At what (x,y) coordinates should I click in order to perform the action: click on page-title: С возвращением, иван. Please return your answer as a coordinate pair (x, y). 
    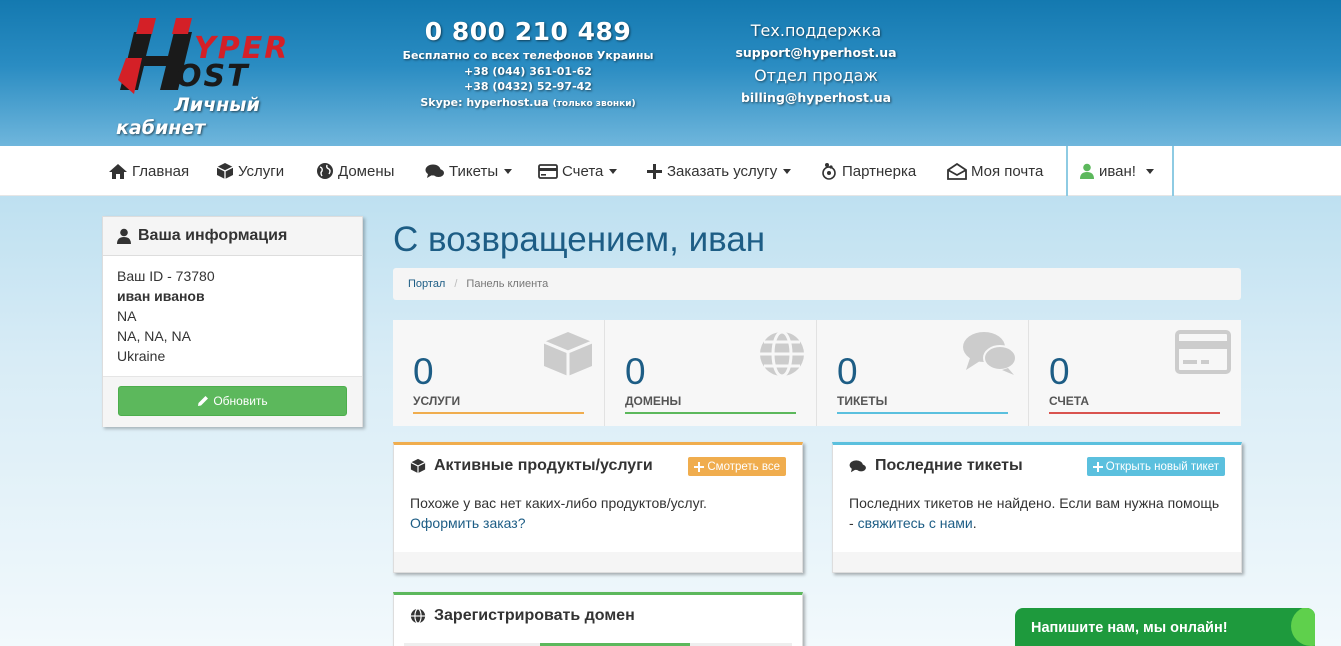
    Looking at the image, I should click on (579, 239).